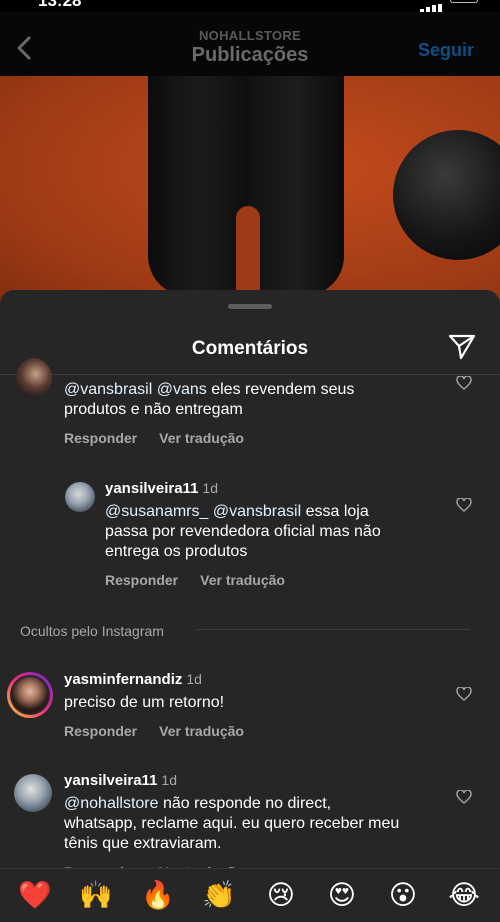  I want to click on comment-text: preciso de um retorno!, so click(144, 702).